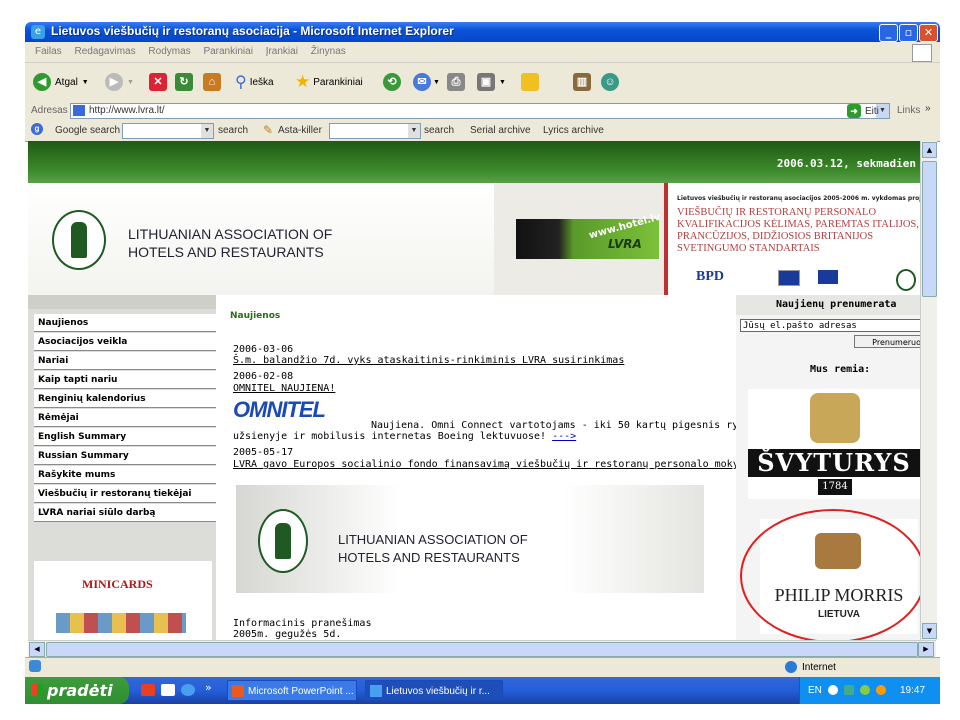 The width and height of the screenshot is (960, 720). Describe the element at coordinates (582, 82) in the screenshot. I see `research-button: ▥` at that location.